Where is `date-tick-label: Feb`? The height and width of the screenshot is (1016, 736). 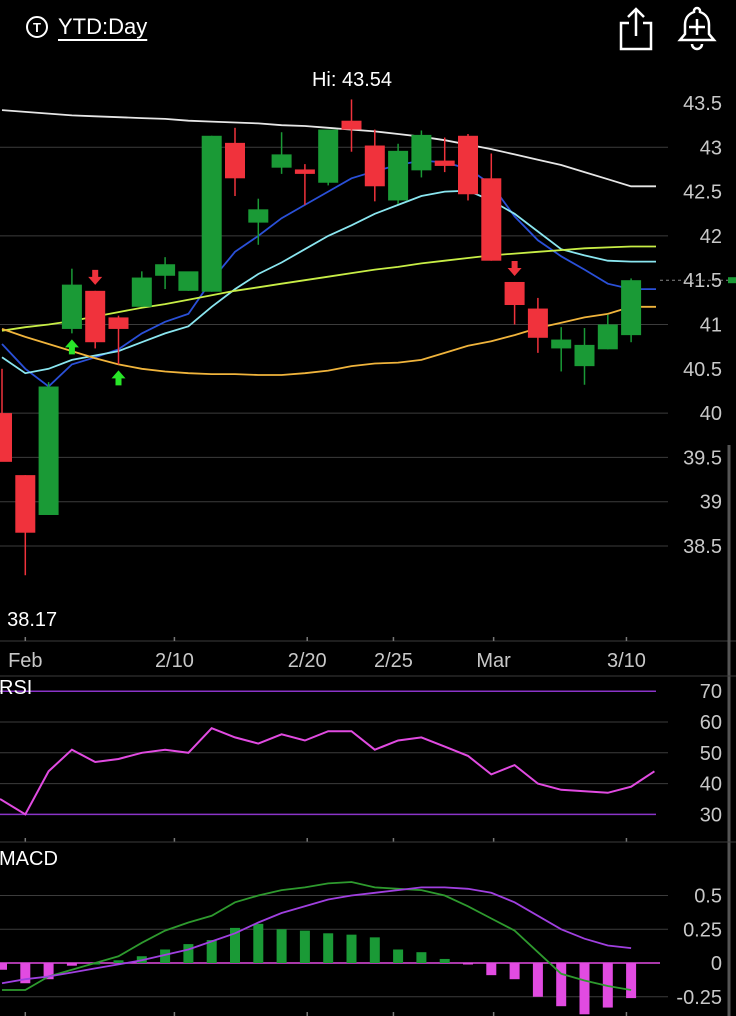 date-tick-label: Feb is located at coordinates (25, 661).